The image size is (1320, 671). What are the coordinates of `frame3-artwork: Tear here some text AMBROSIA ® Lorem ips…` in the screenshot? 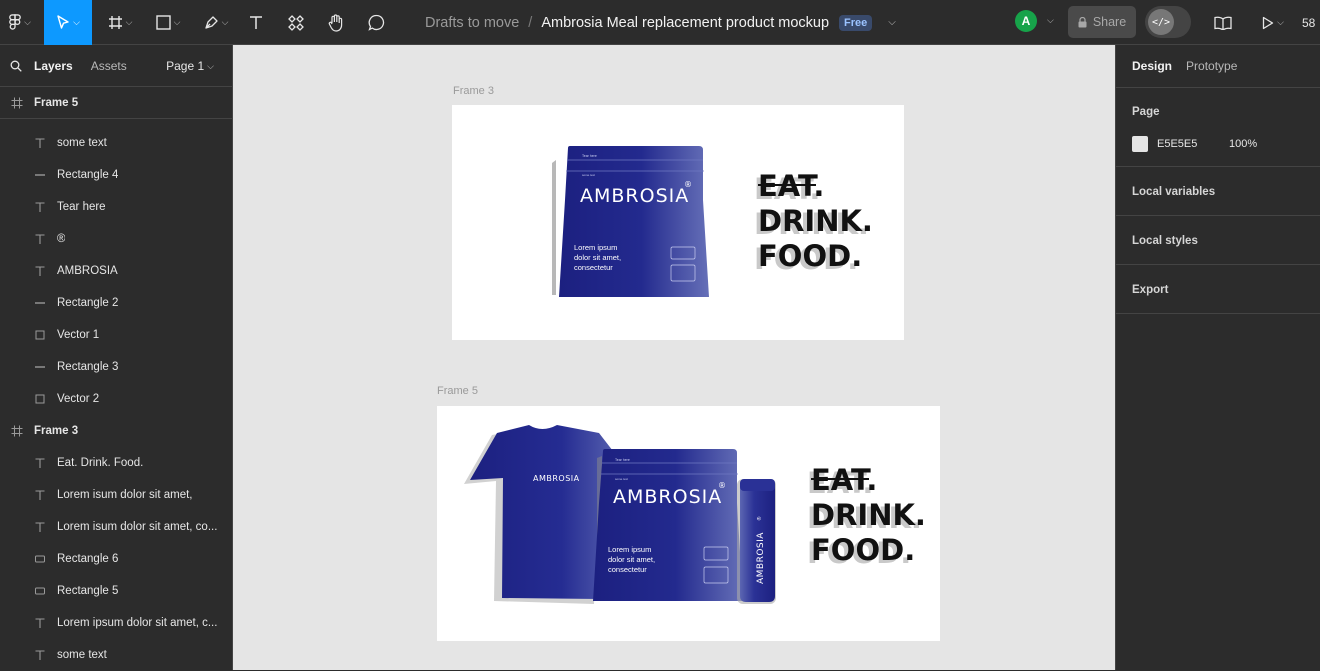 It's located at (712, 221).